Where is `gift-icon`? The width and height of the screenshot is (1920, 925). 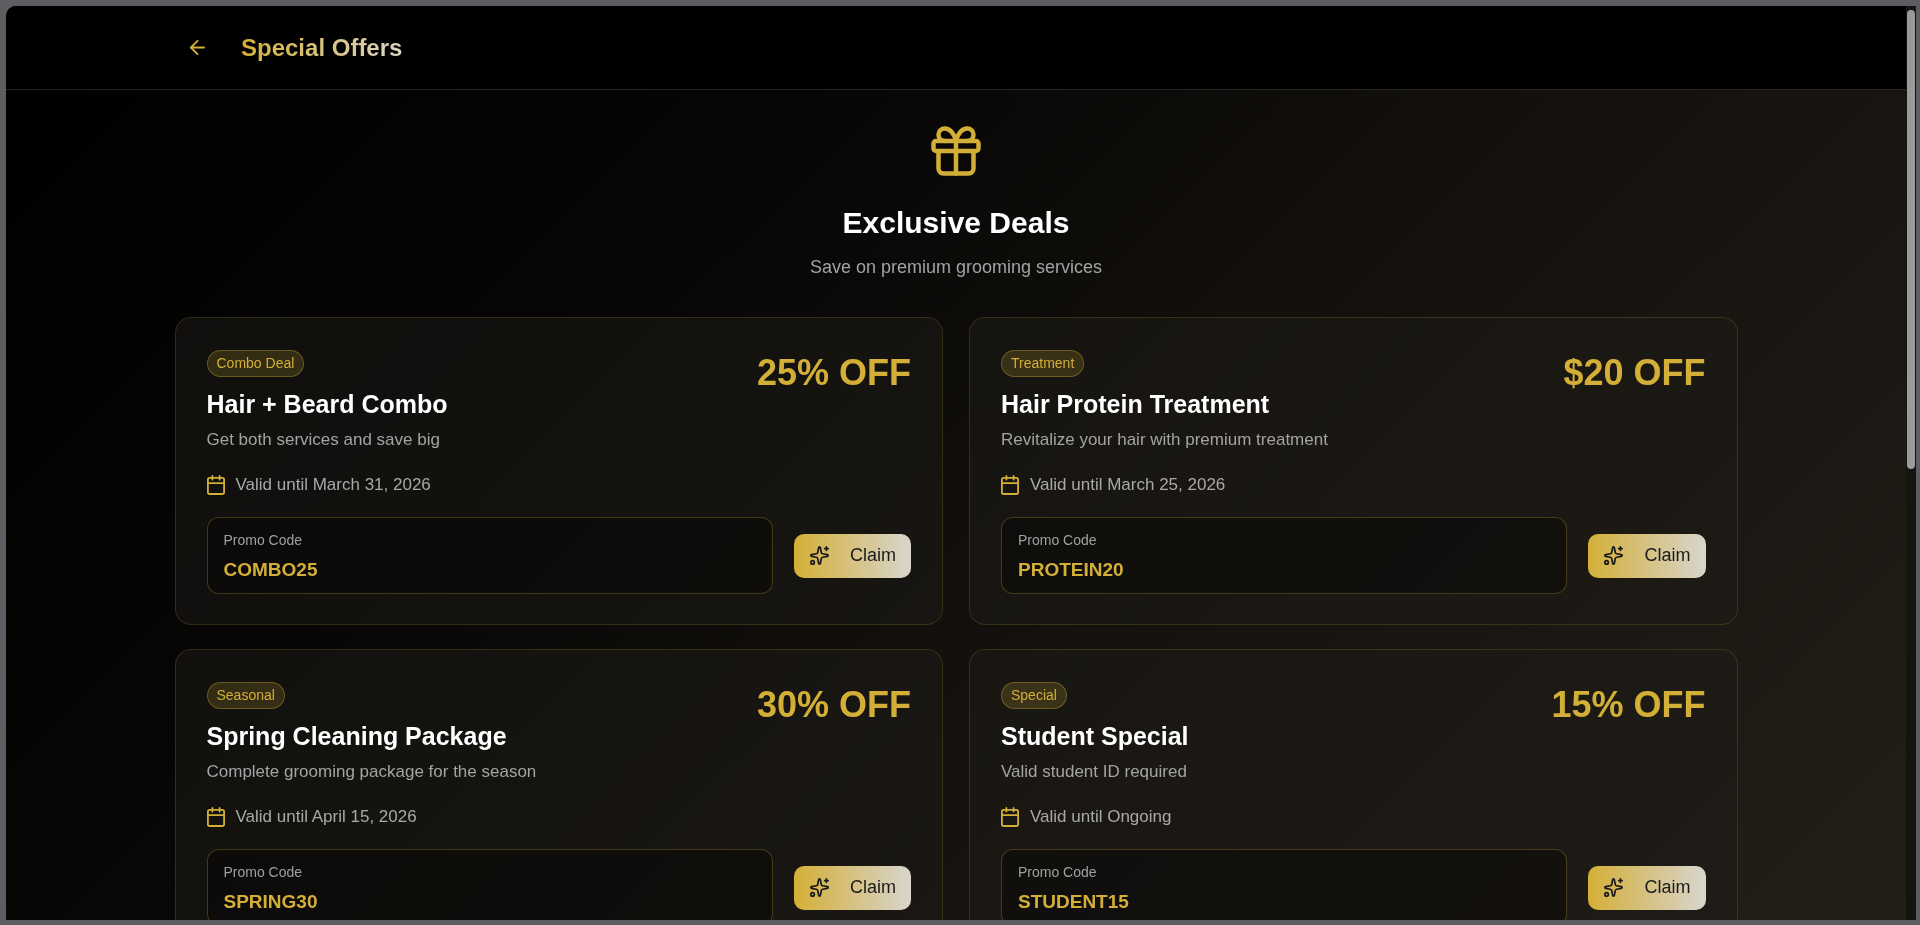
gift-icon is located at coordinates (956, 151).